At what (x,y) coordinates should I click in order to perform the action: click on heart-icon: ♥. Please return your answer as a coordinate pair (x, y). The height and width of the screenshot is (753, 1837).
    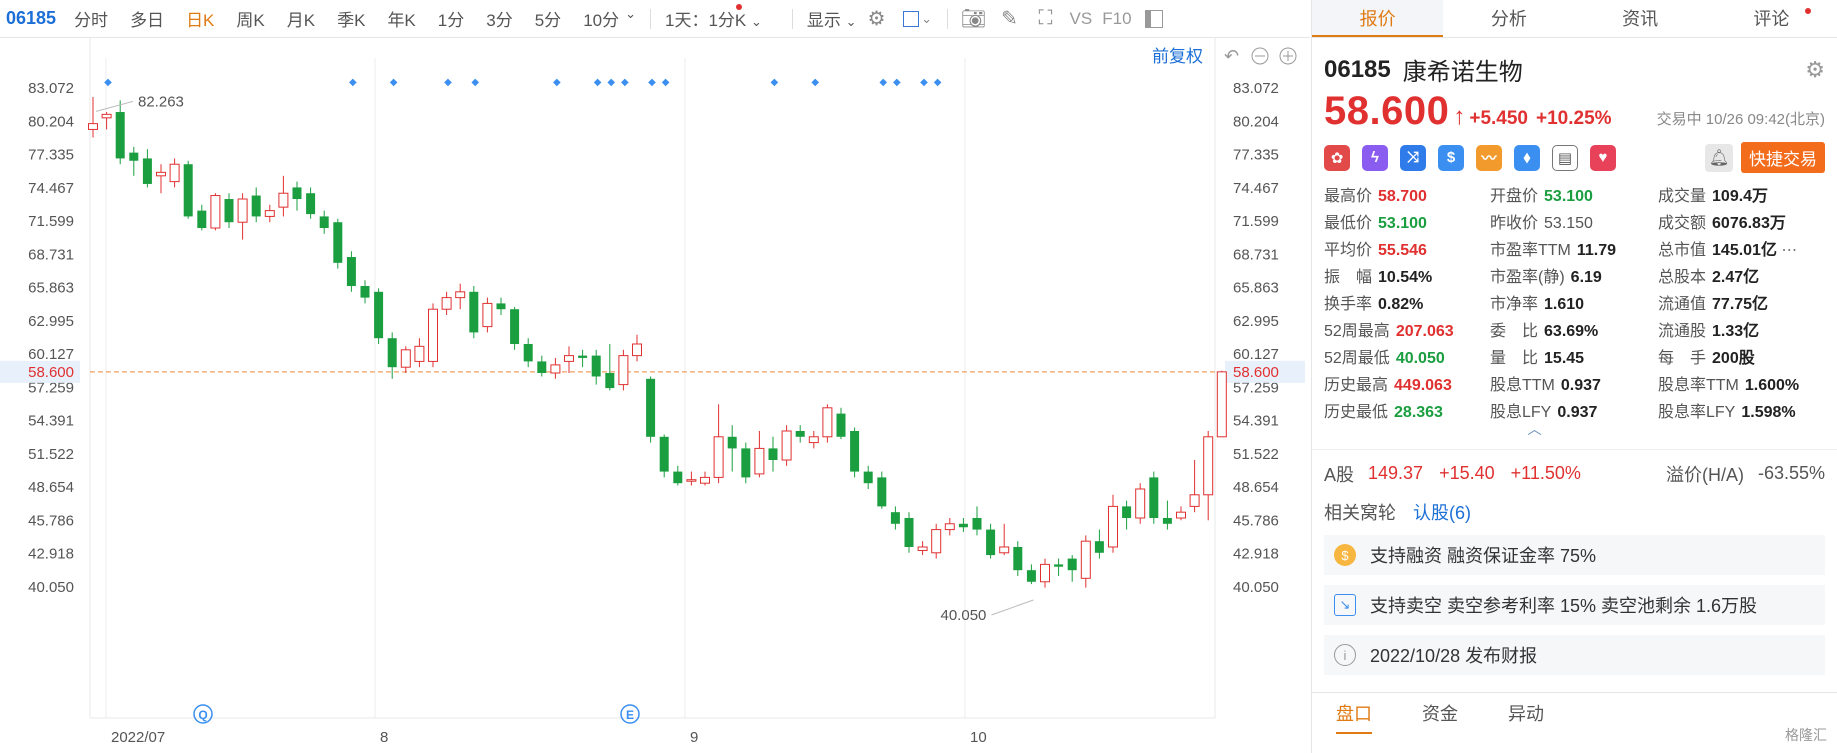
    Looking at the image, I should click on (1603, 157).